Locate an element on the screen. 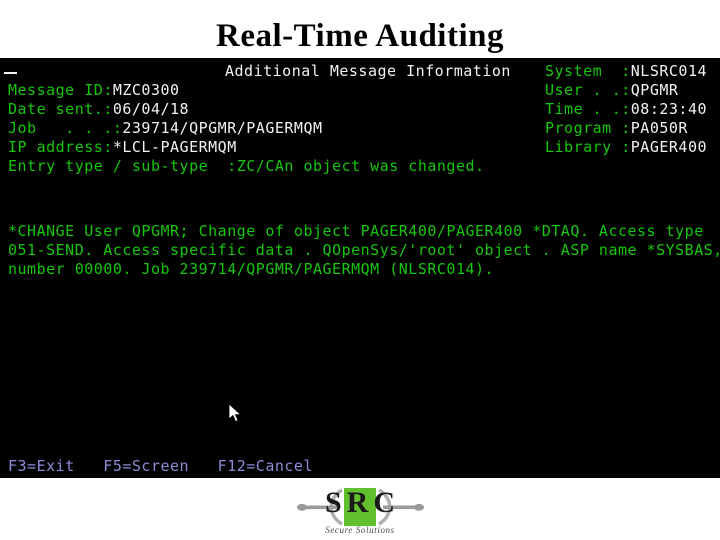  field-entry-type-value: ZC/C is located at coordinates (255, 166).